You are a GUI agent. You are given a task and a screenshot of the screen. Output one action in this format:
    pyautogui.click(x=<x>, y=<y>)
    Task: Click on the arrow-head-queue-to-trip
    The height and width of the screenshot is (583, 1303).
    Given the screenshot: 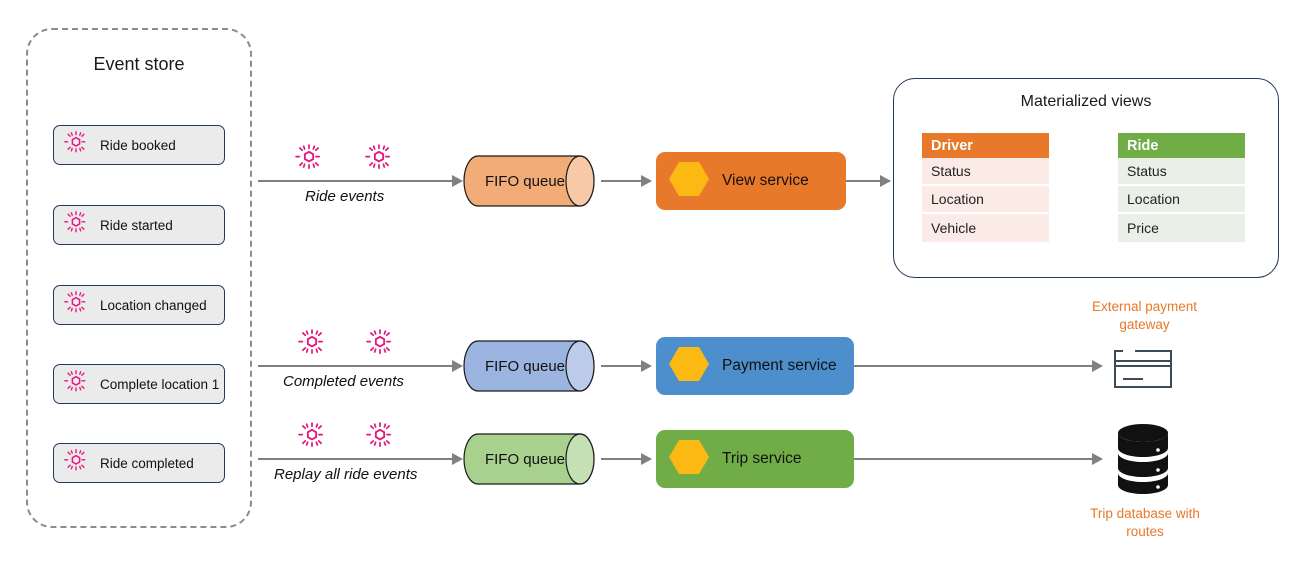 What is the action you would take?
    pyautogui.click(x=646, y=459)
    